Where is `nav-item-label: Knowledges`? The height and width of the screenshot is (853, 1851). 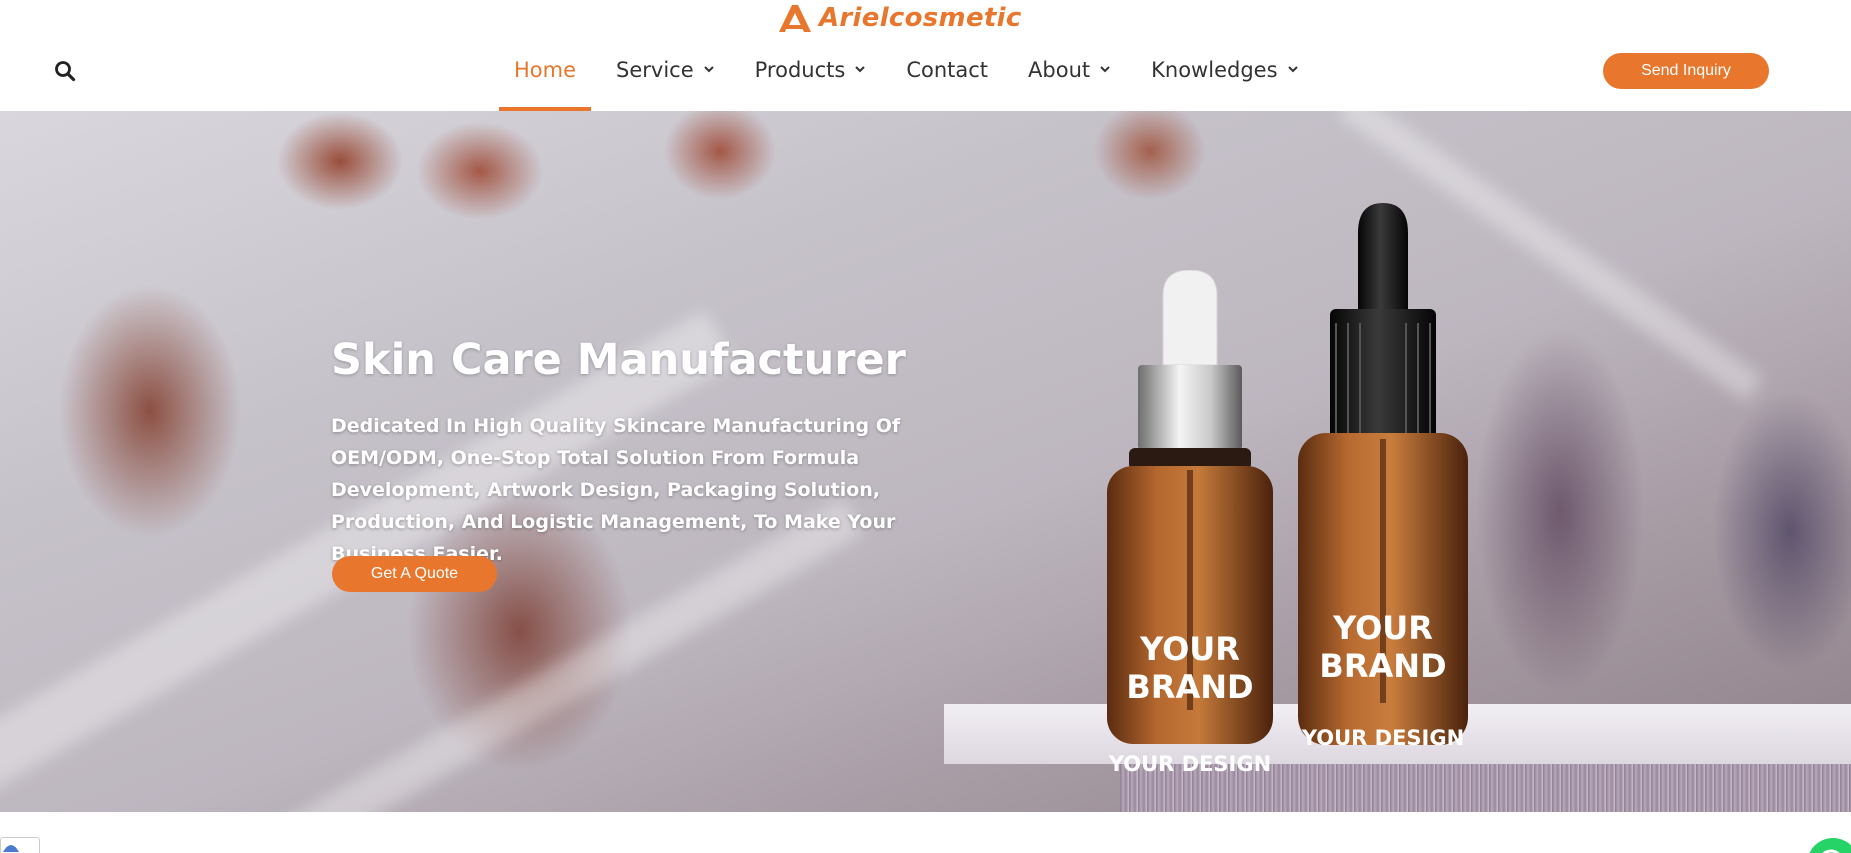
nav-item-label: Knowledges is located at coordinates (1214, 70).